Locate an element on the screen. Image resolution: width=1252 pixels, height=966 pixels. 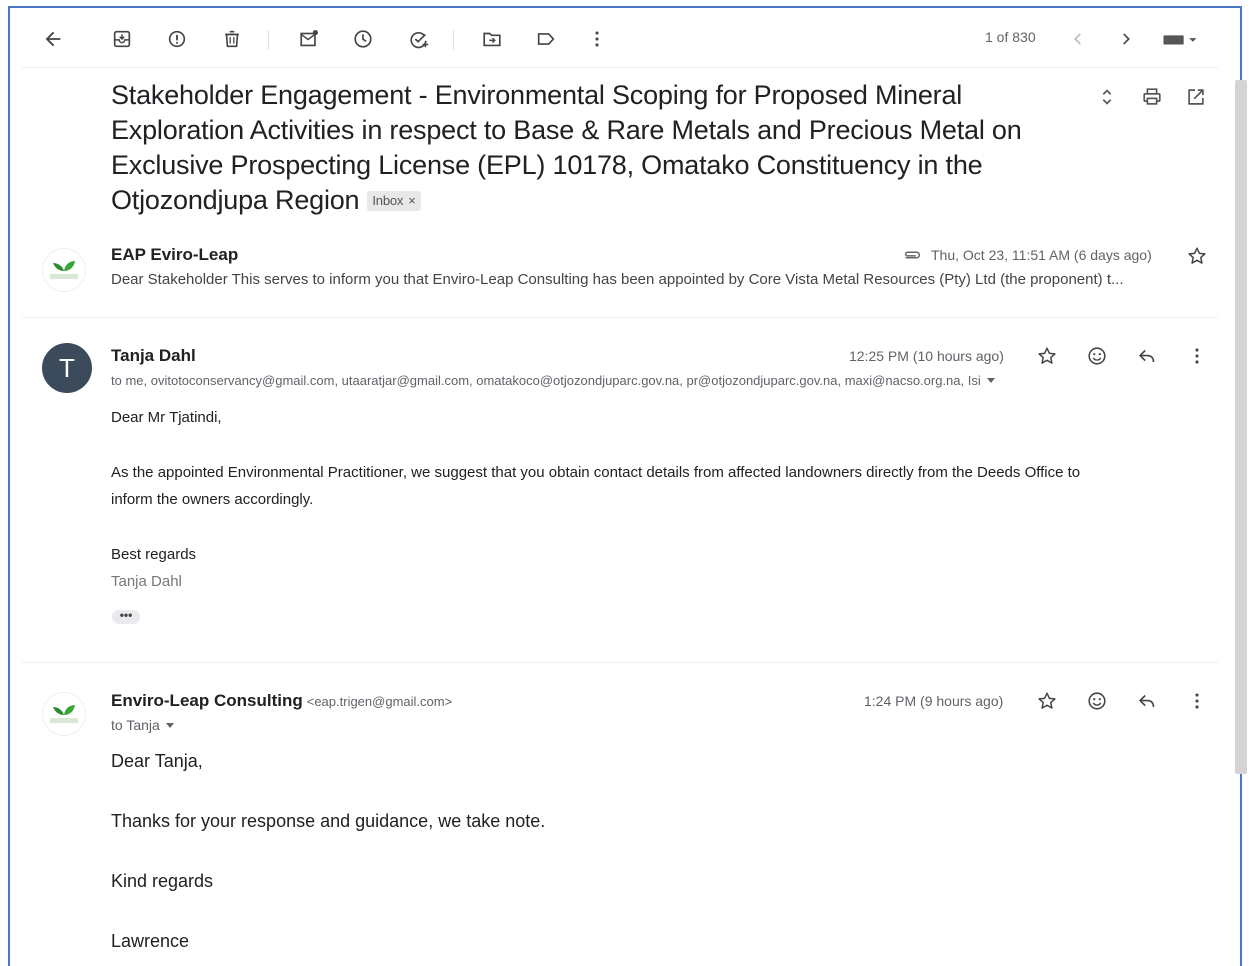
message-signature: Tanja Dahl is located at coordinates (146, 581).